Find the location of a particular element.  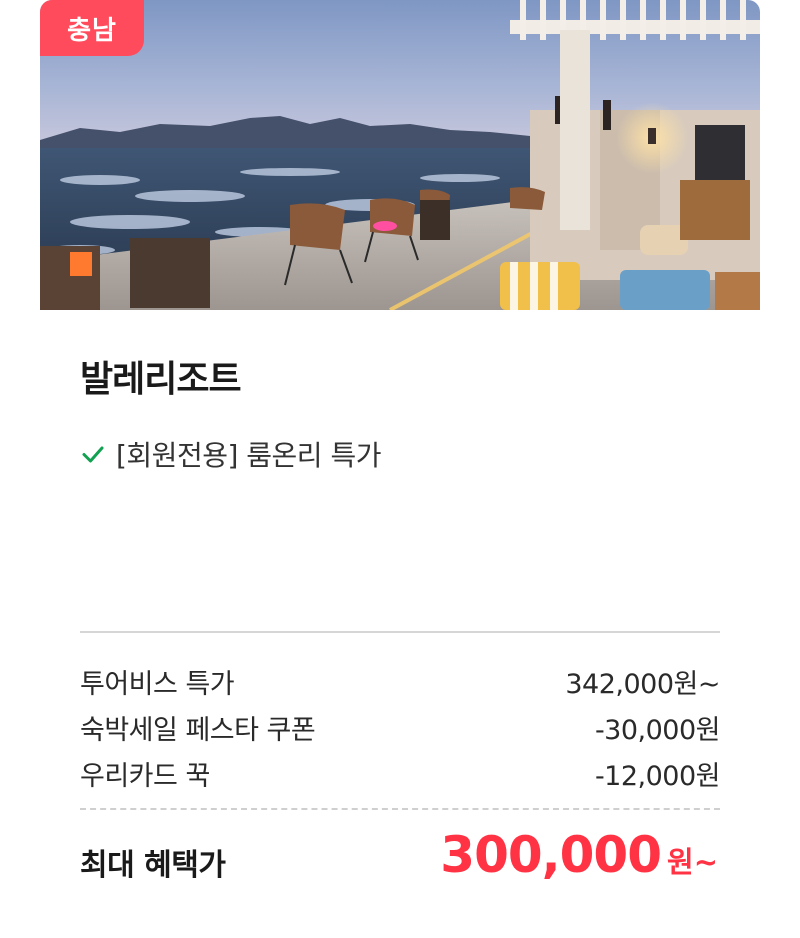

final-price-label: 최대 혜택가 is located at coordinates (153, 865).